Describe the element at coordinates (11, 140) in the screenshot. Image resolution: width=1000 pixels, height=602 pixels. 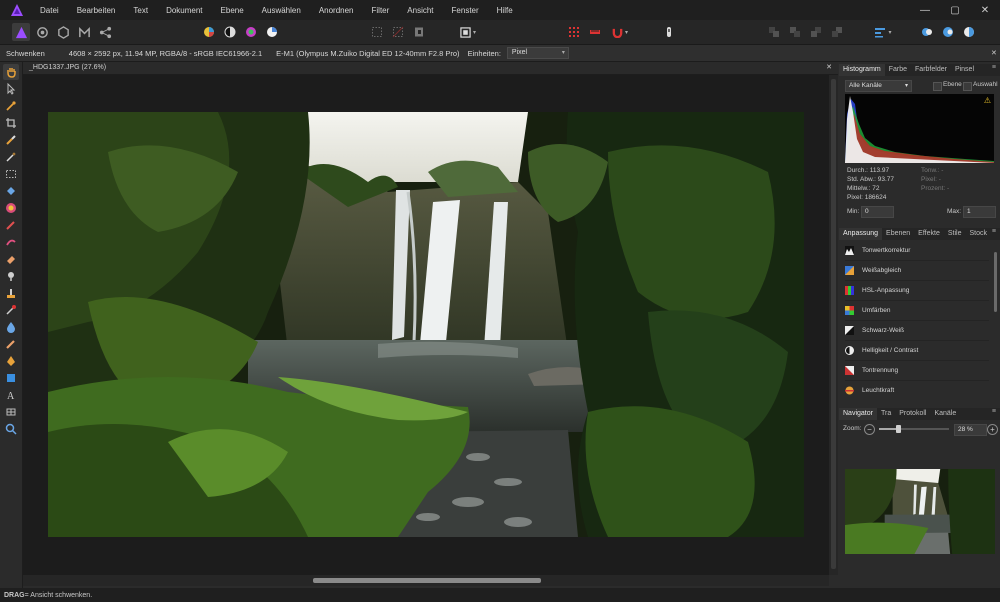
I see `selection-brush-tool` at that location.